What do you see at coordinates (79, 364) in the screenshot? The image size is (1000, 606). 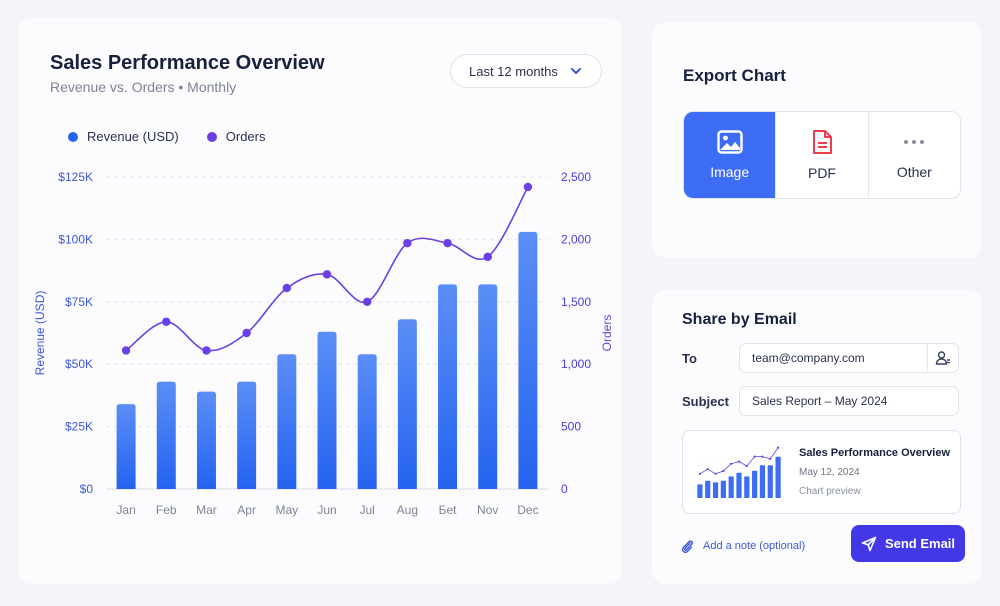 I see `y-tick-label: $50K` at bounding box center [79, 364].